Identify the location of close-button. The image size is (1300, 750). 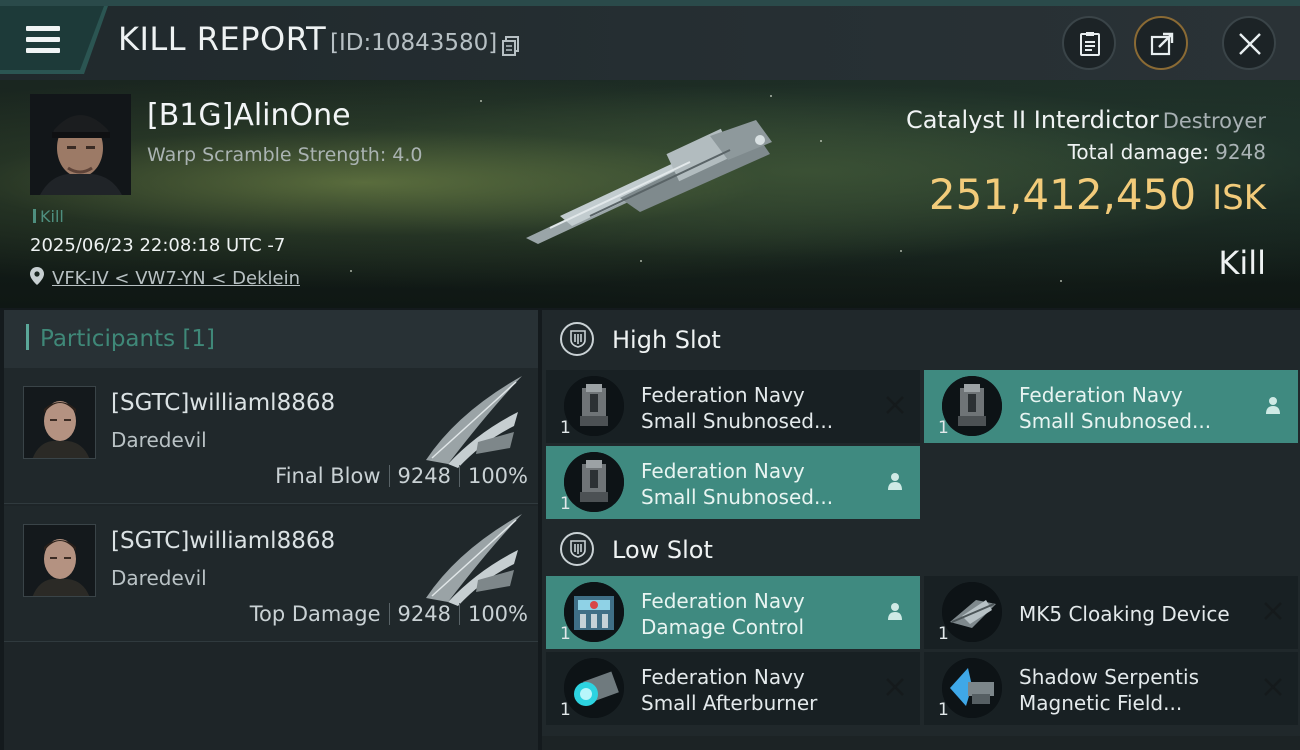
(1249, 43).